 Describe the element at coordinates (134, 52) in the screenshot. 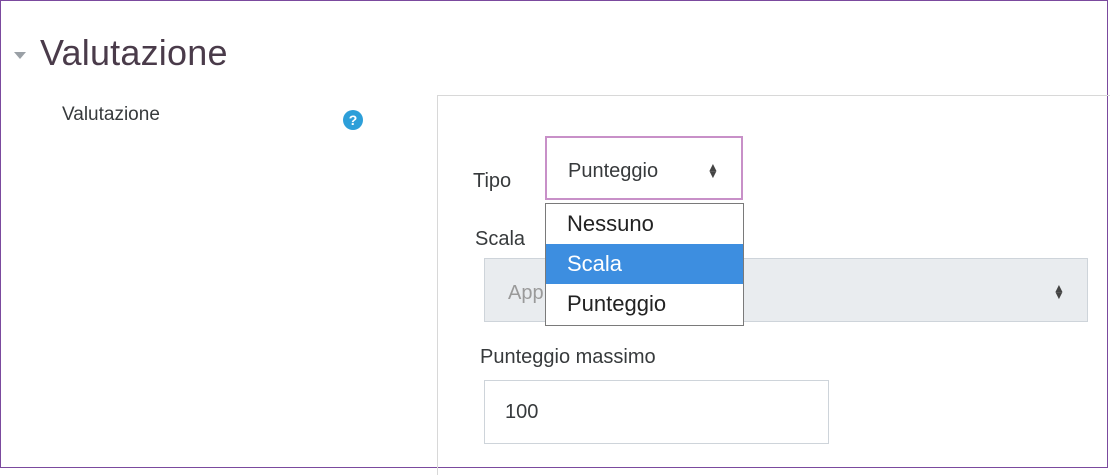

I see `section-title: Valutazione` at that location.